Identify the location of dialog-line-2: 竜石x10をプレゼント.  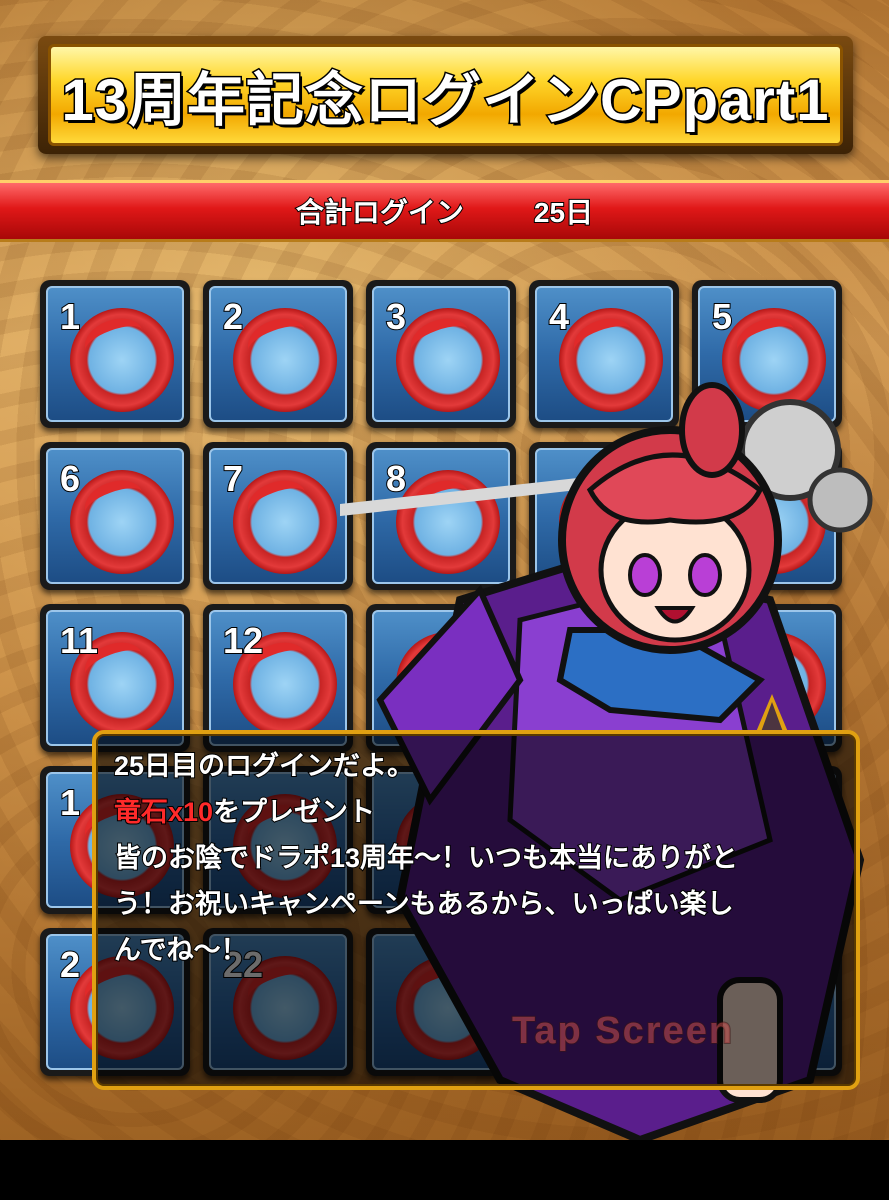
(244, 809).